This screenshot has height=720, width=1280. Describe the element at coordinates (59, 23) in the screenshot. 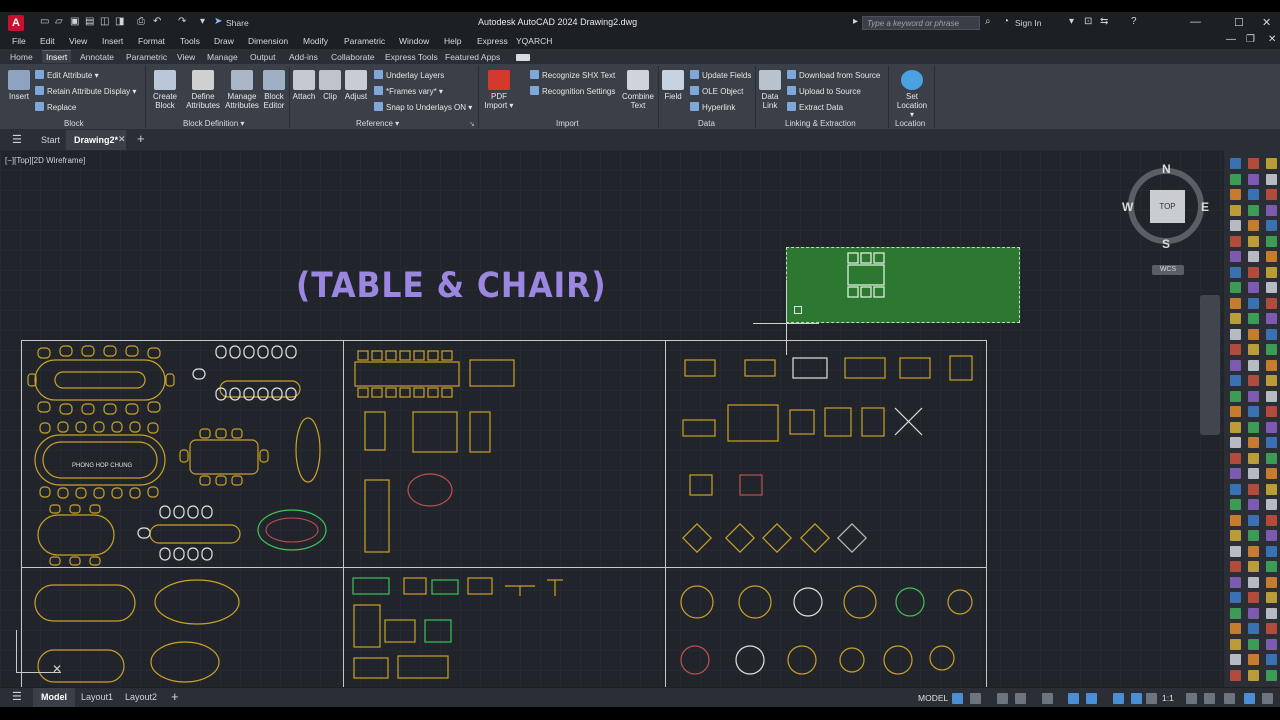

I see `open-icon: ▱` at that location.